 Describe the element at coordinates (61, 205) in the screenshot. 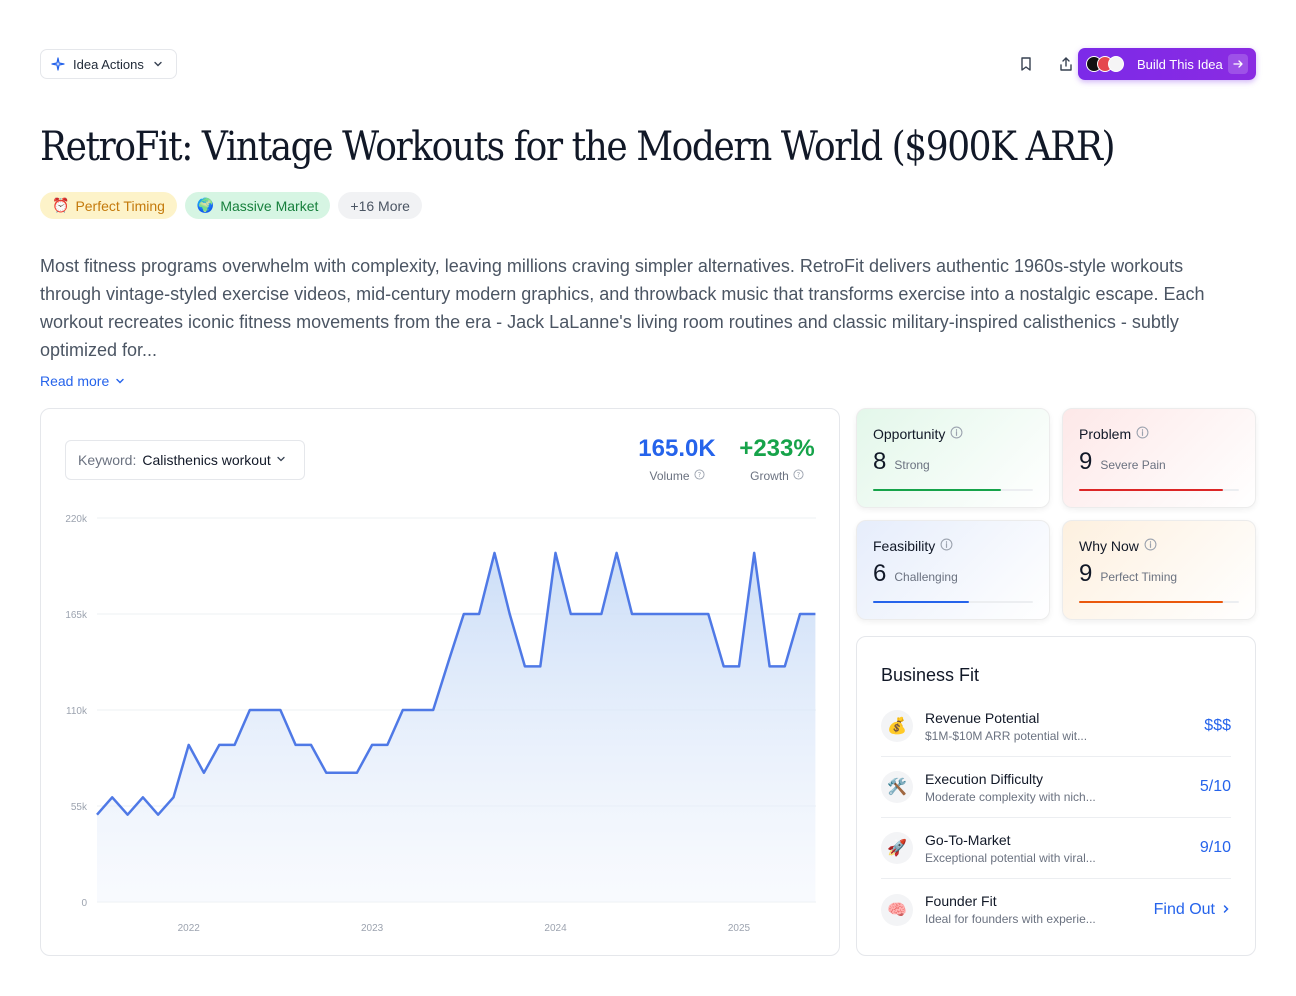

I see `alarm-clock-icon: ⏰` at that location.